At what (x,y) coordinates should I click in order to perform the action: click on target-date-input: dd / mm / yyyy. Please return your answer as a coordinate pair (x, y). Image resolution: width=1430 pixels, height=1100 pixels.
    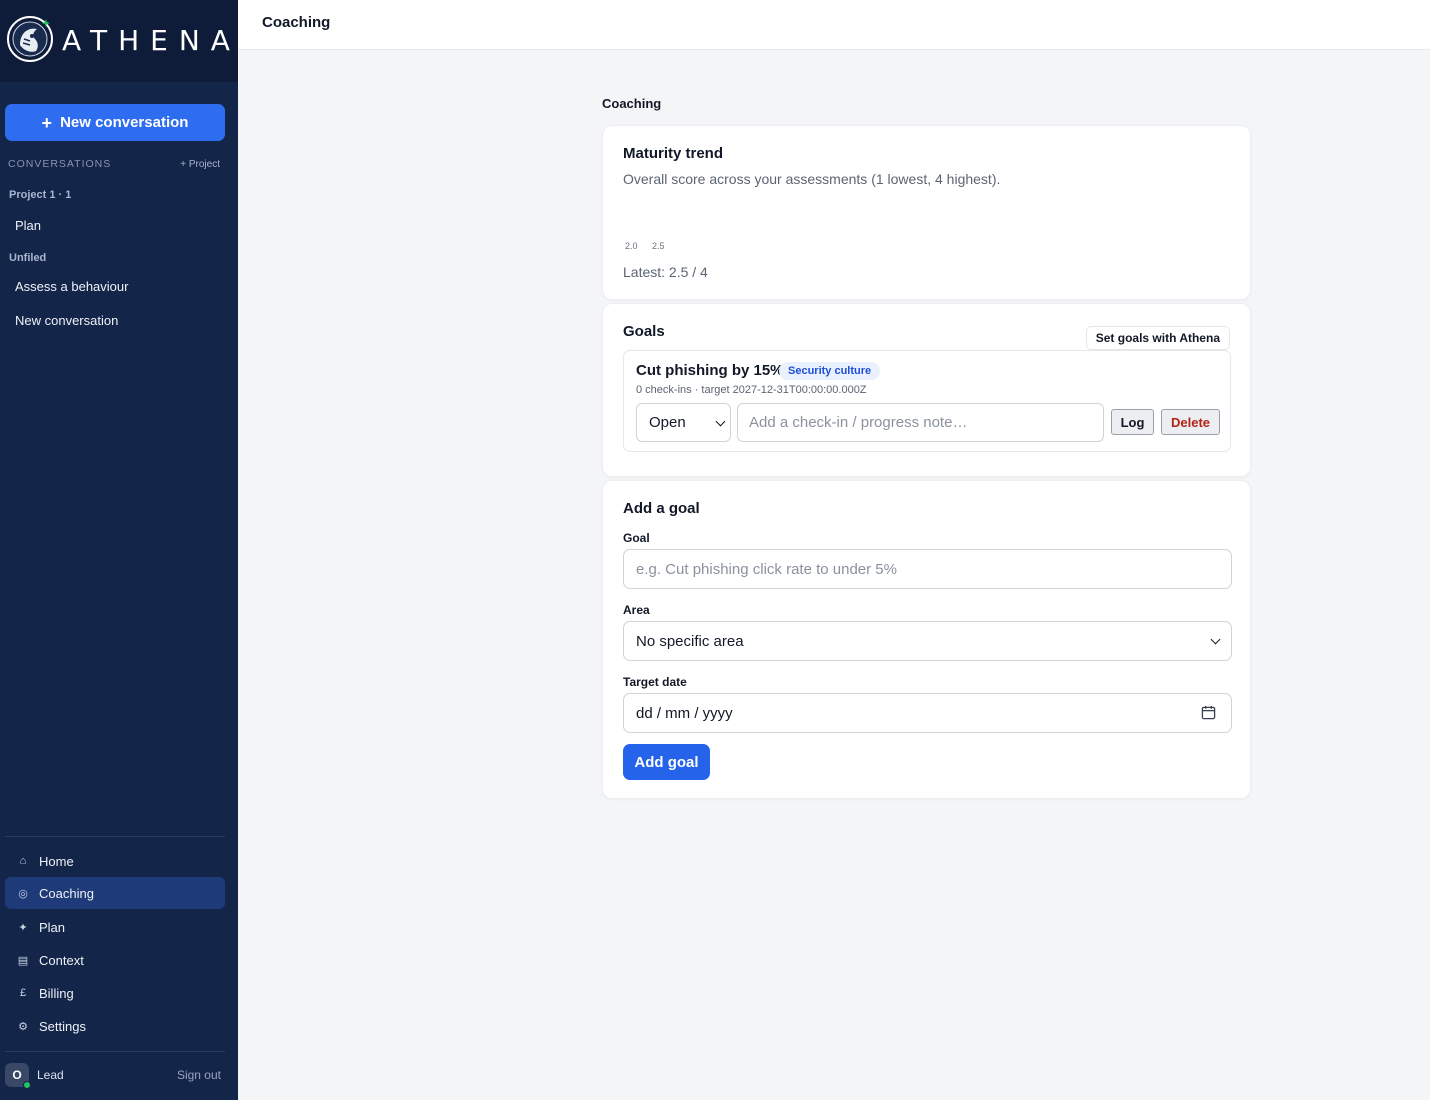
    Looking at the image, I should click on (927, 713).